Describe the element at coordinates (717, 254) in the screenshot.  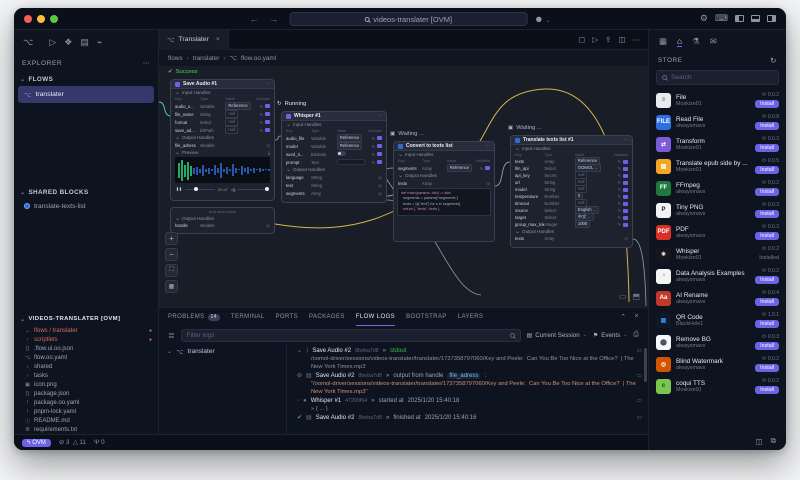
I see `store-item: ✳ Whisper Moskize91 ⟳ 0.0.2 Installed` at that location.